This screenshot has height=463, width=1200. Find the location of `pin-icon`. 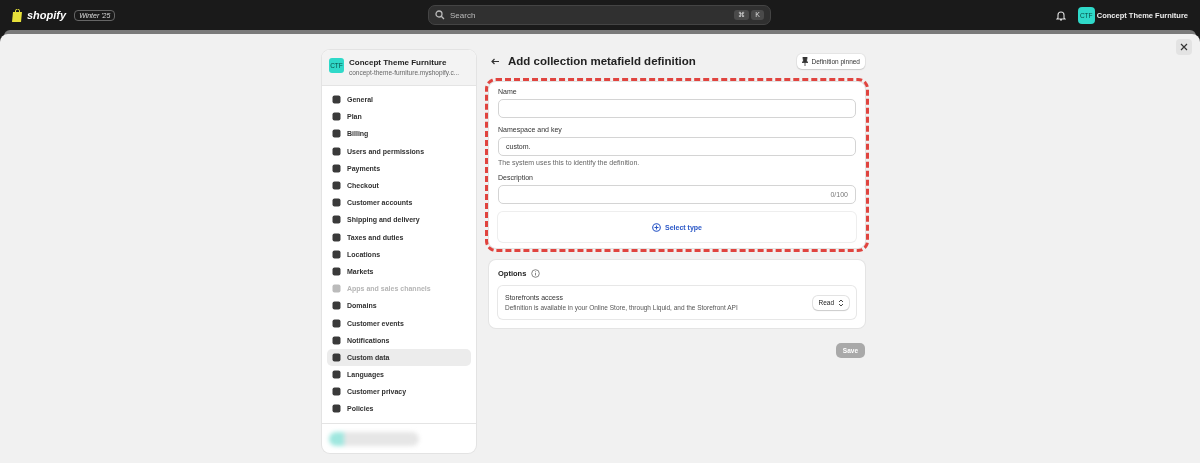

pin-icon is located at coordinates (804, 61).